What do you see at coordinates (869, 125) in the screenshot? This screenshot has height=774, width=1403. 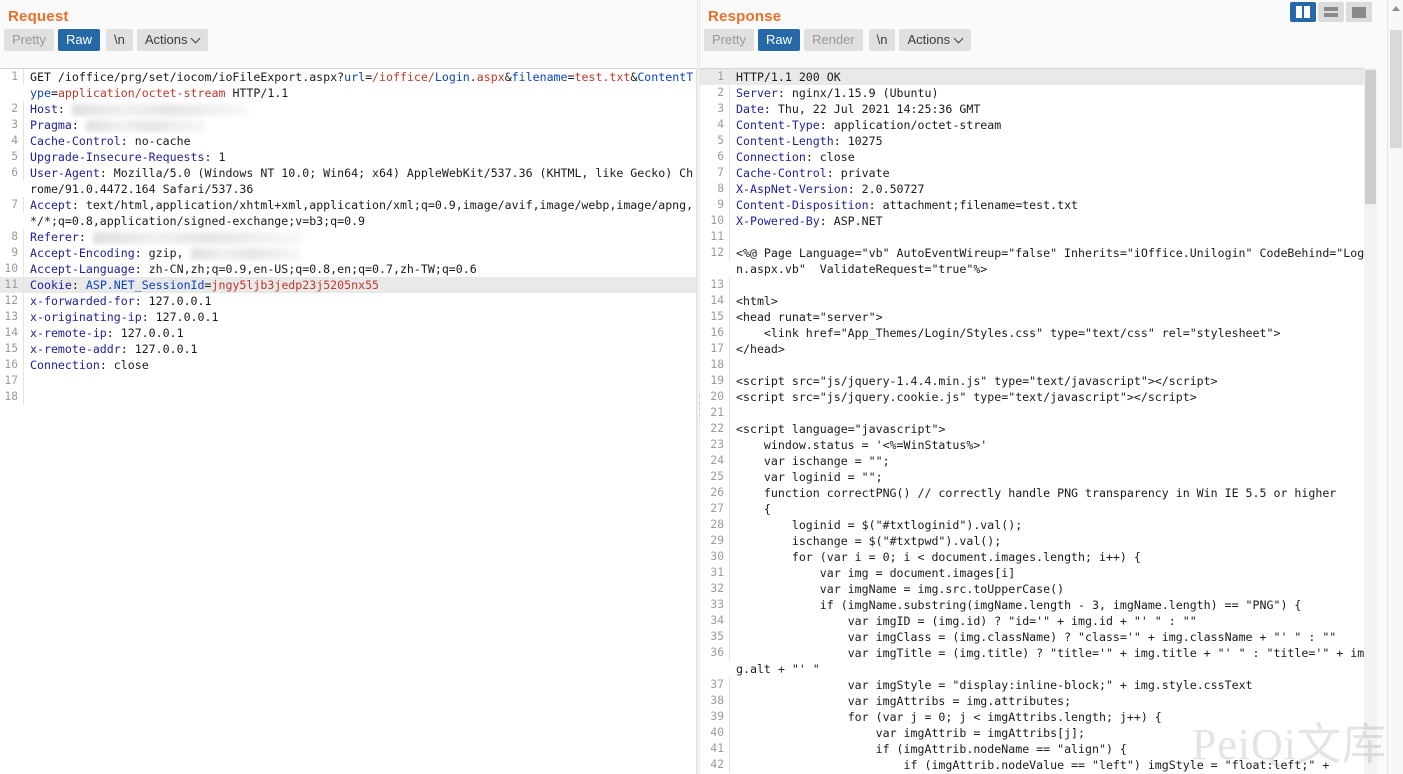 I see `line-content: Content-Type: application/octet-stream` at bounding box center [869, 125].